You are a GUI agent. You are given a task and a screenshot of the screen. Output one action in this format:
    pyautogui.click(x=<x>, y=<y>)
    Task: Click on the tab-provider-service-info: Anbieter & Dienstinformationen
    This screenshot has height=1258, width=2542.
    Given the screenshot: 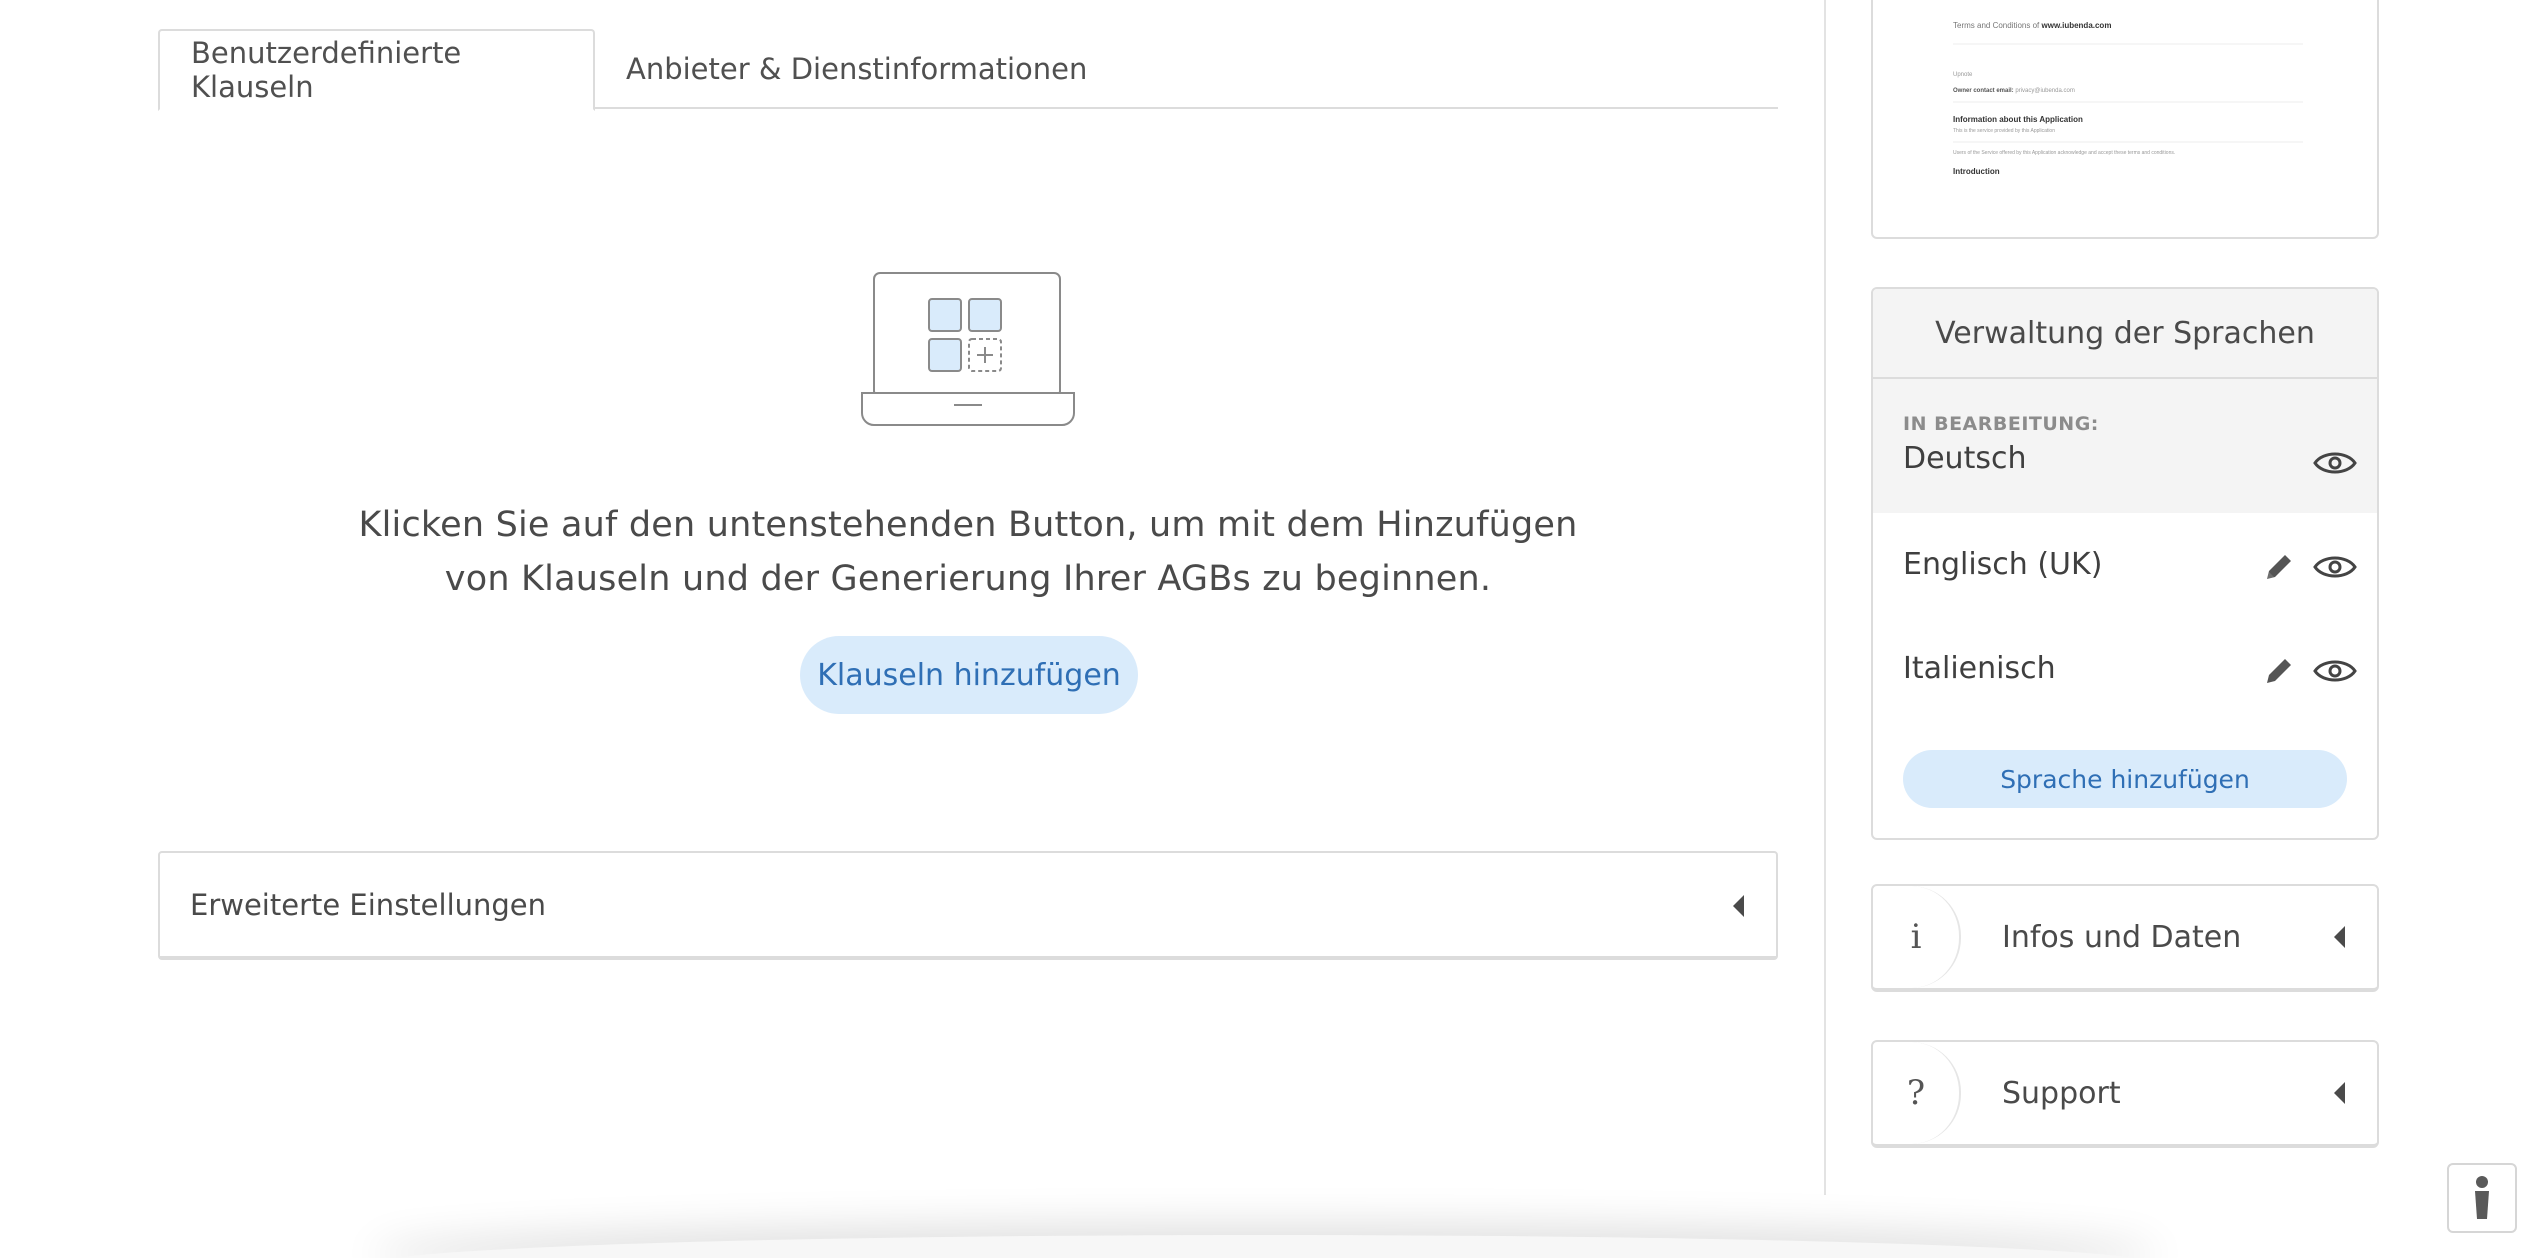 What is the action you would take?
    pyautogui.click(x=856, y=69)
    